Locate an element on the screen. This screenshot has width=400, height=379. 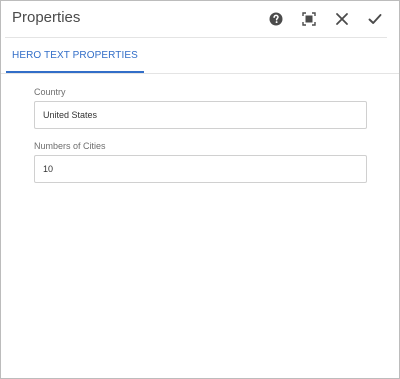
cities-label: Numbers of Cities is located at coordinates (70, 146).